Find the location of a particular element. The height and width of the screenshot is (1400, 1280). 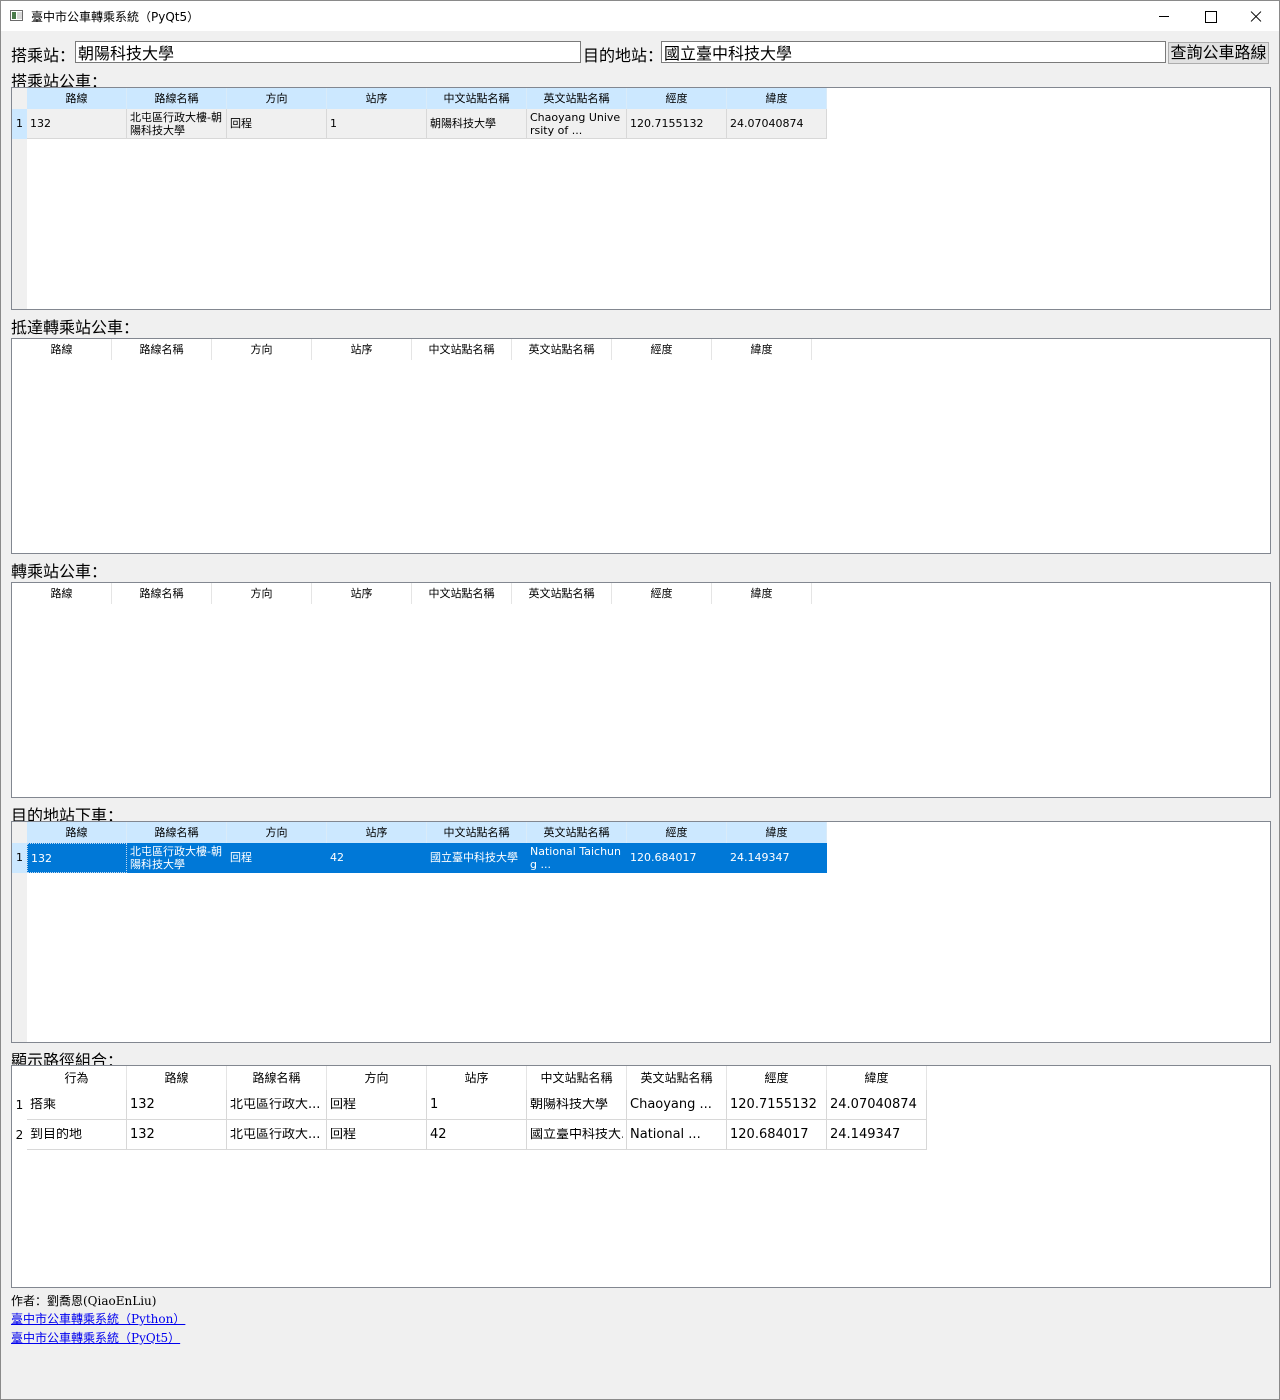

search-route-button: 查詢公車路線 is located at coordinates (1218, 53).